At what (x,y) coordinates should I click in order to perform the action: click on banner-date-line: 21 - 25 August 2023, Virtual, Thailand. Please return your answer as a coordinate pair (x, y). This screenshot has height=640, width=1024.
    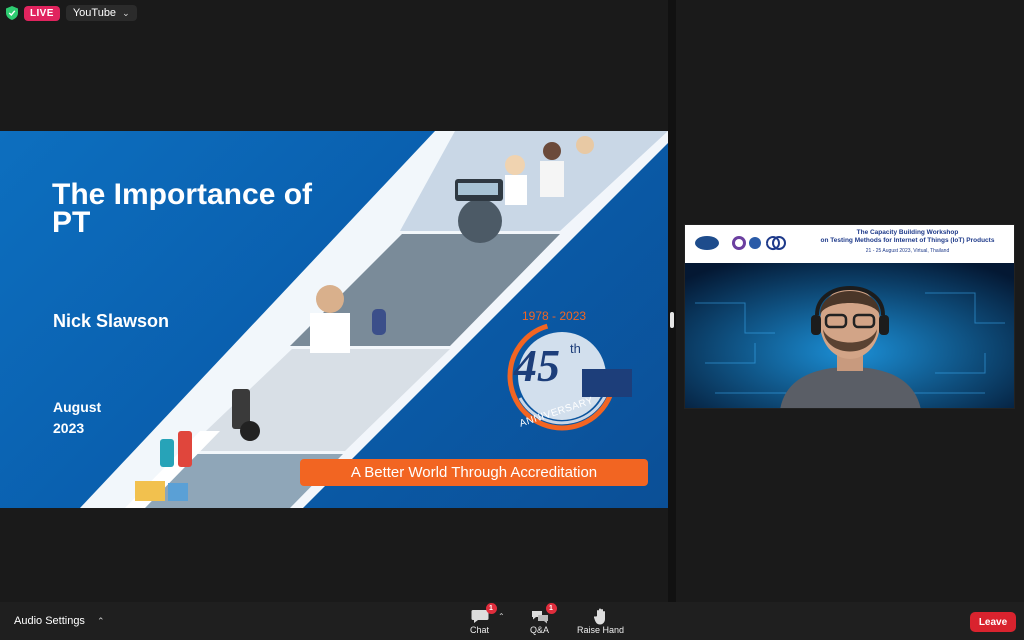
    Looking at the image, I should click on (907, 251).